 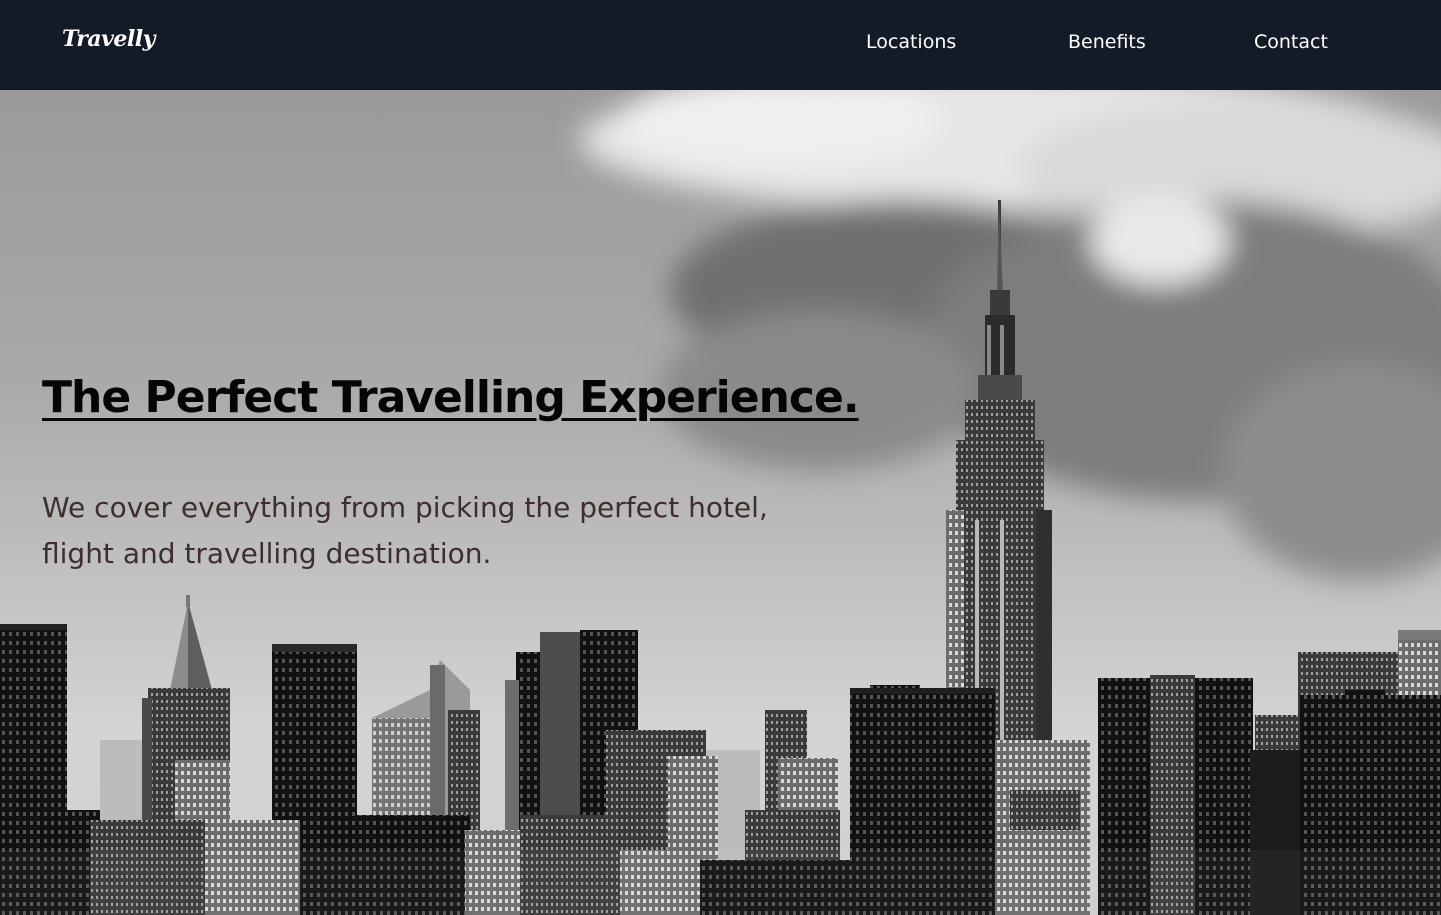 What do you see at coordinates (1291, 42) in the screenshot?
I see `nav-link-contact: Contact` at bounding box center [1291, 42].